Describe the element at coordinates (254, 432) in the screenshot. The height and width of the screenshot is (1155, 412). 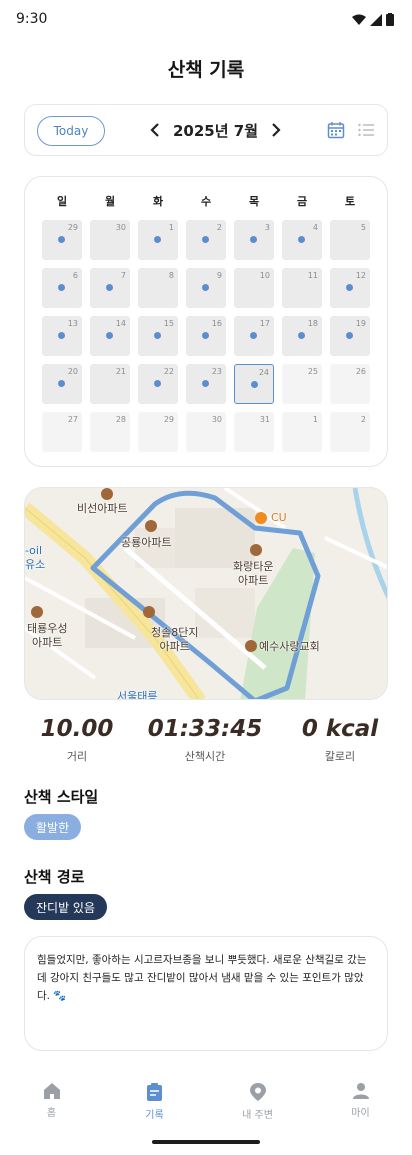
I see `calendar-day: 31` at that location.